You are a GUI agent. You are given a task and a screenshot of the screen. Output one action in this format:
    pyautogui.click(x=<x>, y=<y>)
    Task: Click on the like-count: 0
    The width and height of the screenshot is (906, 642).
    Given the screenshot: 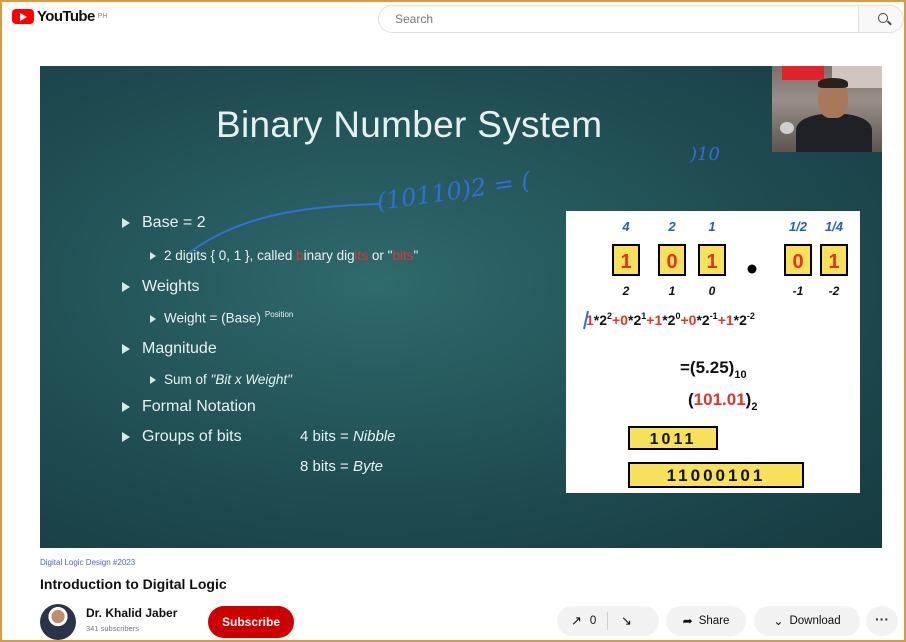 What is the action you would take?
    pyautogui.click(x=593, y=621)
    